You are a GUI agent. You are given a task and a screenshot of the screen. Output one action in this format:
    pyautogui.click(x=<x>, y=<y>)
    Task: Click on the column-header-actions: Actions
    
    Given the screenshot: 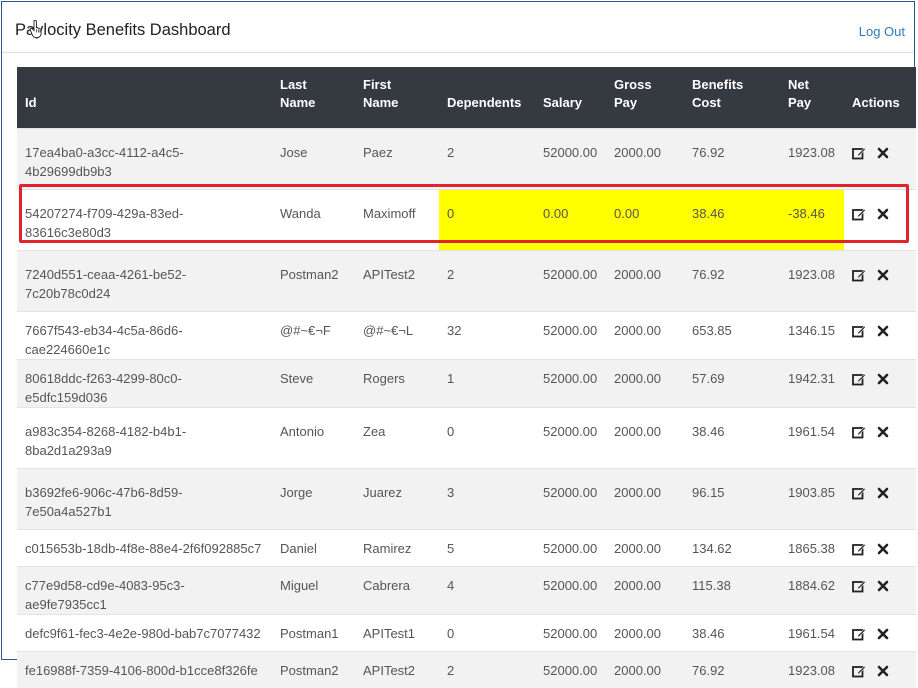 What is the action you would take?
    pyautogui.click(x=880, y=97)
    